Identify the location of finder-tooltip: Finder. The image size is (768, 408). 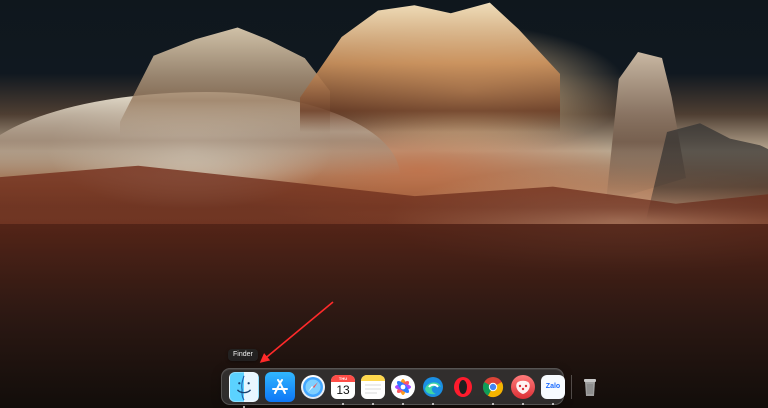
(243, 355).